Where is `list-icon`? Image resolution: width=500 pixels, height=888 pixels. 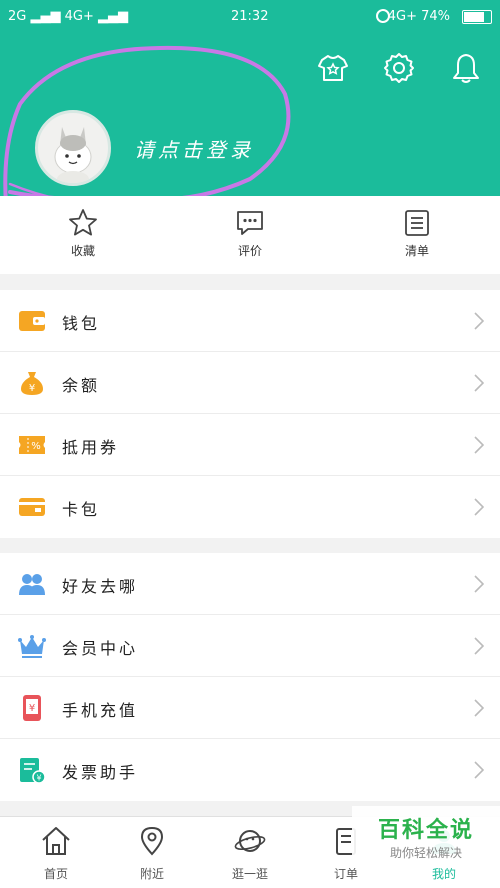
list-icon is located at coordinates (417, 223).